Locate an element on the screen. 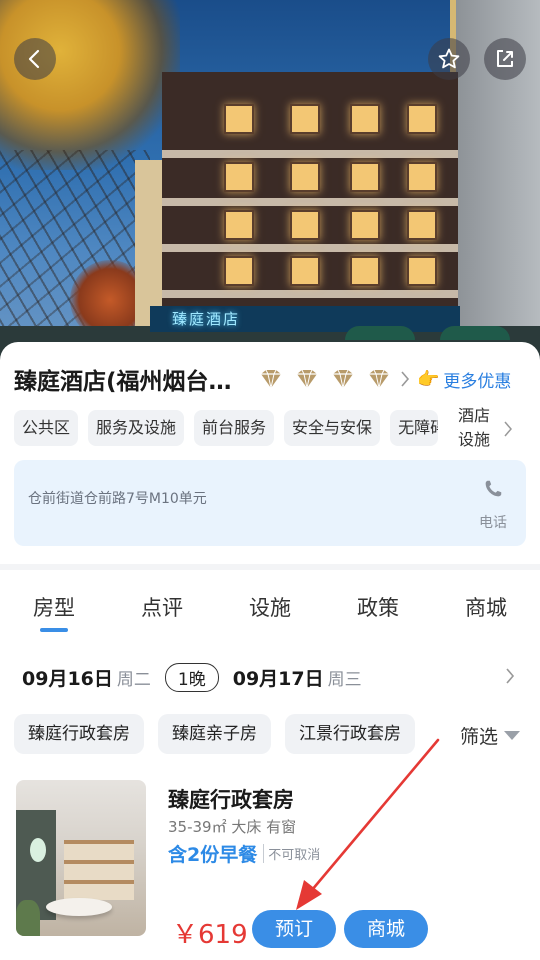  room-spec: 35-39㎡ 大床 有窗 is located at coordinates (232, 827).